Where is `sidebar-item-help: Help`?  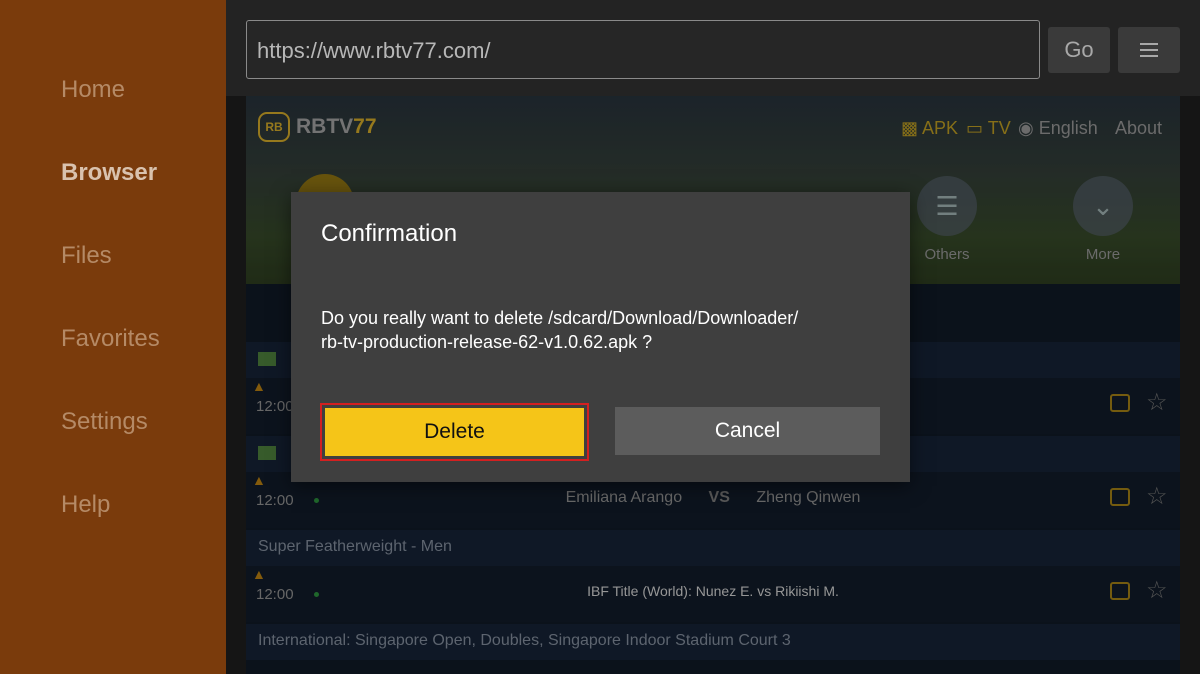
sidebar-item-help: Help is located at coordinates (85, 505).